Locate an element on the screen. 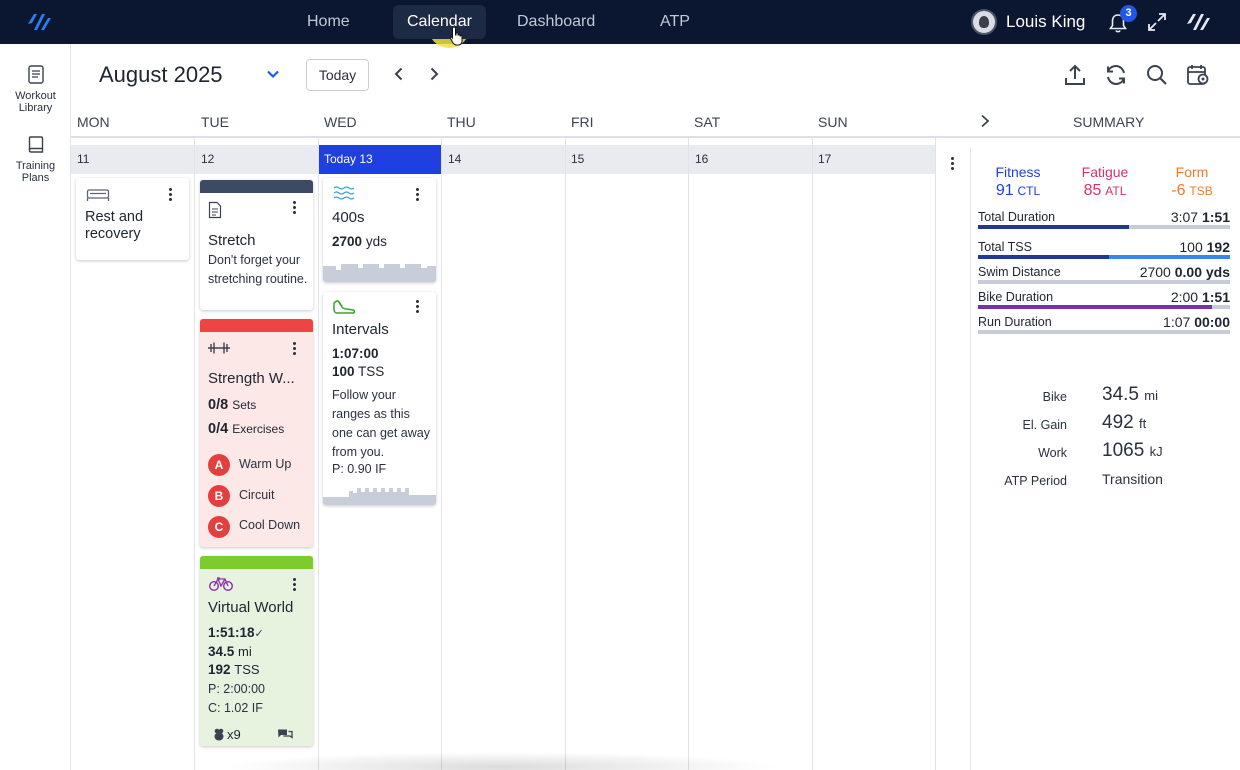 The width and height of the screenshot is (1240, 770). stat-unit: mi is located at coordinates (1151, 395).